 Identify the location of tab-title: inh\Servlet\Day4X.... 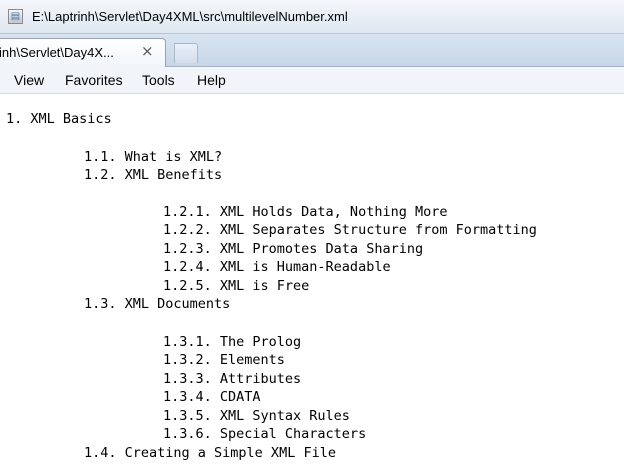
(57, 52).